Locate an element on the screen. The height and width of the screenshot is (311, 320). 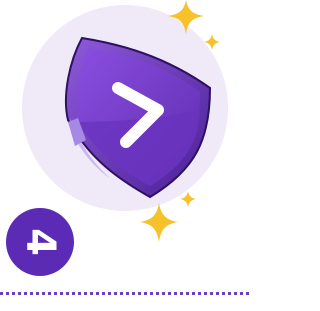
step-number: 4 is located at coordinates (40, 242).